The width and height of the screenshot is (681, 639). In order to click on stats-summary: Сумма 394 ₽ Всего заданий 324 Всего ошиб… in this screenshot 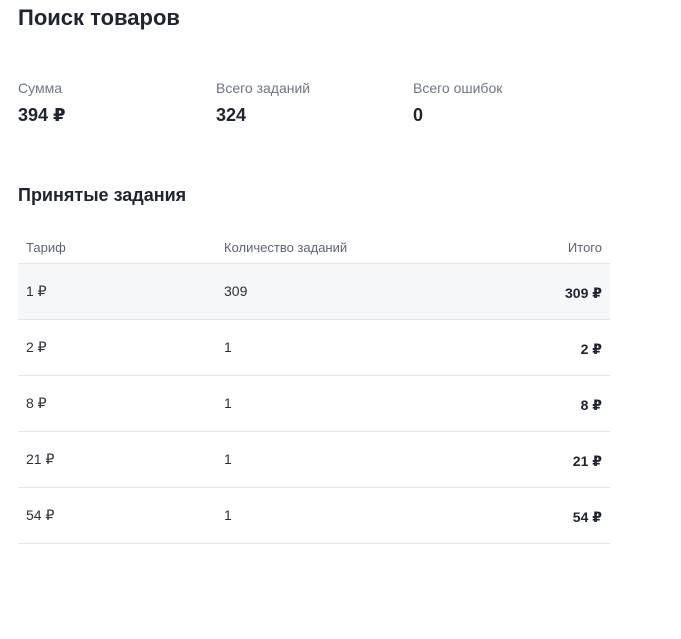, I will do `click(318, 103)`.